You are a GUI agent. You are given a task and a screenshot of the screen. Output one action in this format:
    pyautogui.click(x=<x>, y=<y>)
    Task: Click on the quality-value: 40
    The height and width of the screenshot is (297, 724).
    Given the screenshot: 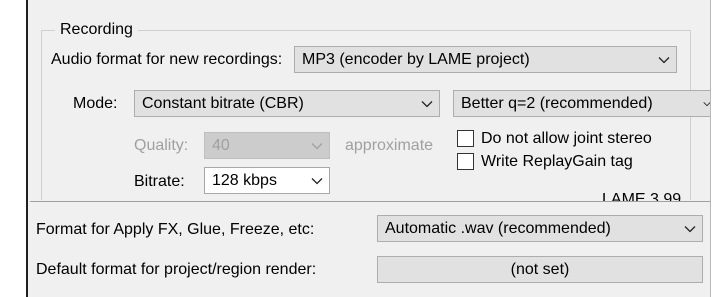 What is the action you would take?
    pyautogui.click(x=221, y=145)
    